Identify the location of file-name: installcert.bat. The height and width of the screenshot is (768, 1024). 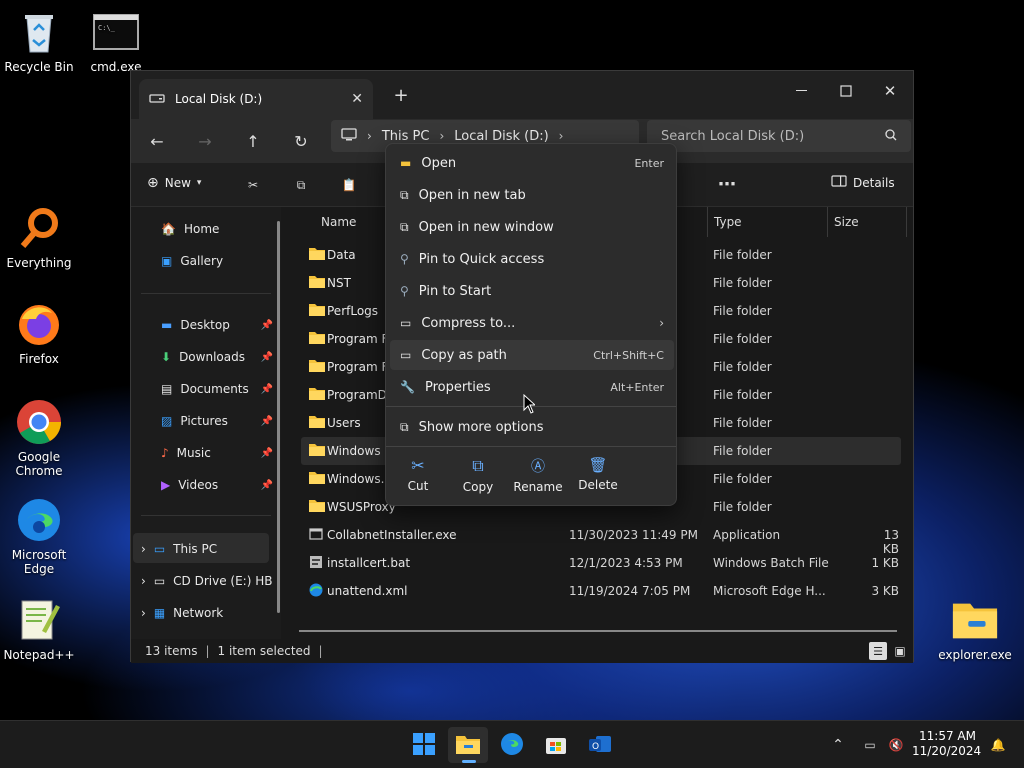
(369, 563).